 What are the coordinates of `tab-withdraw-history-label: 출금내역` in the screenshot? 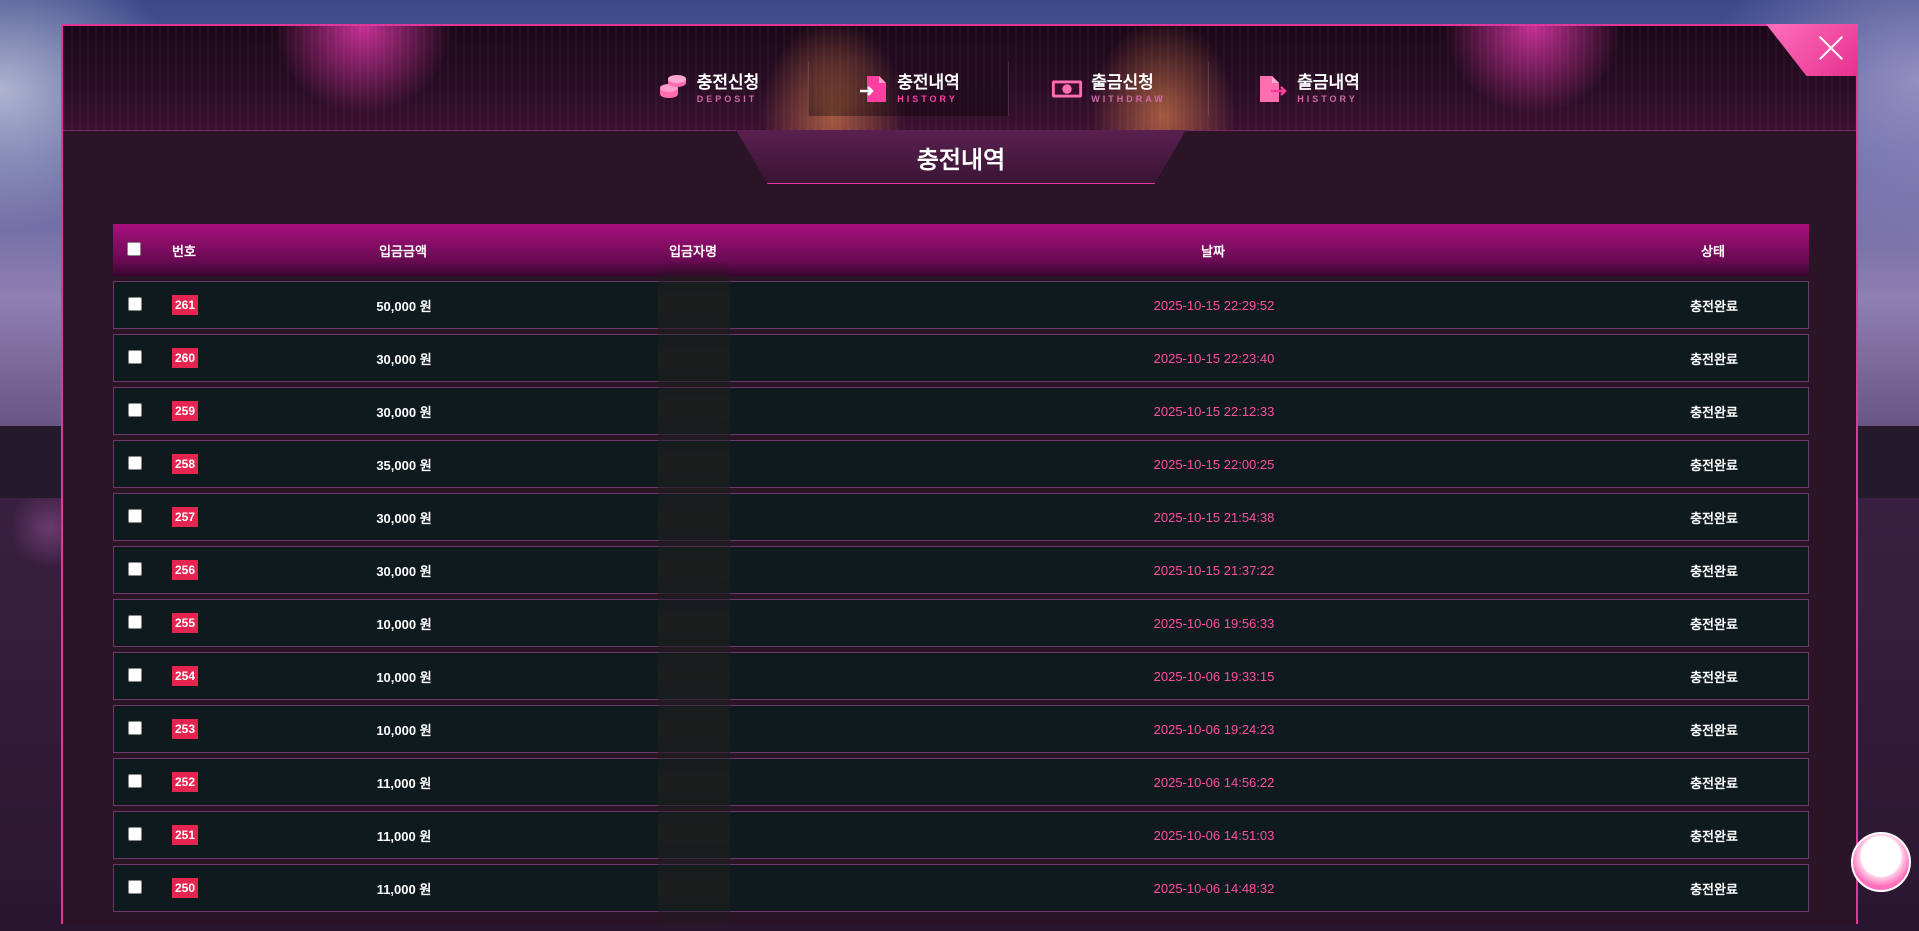 It's located at (1328, 82).